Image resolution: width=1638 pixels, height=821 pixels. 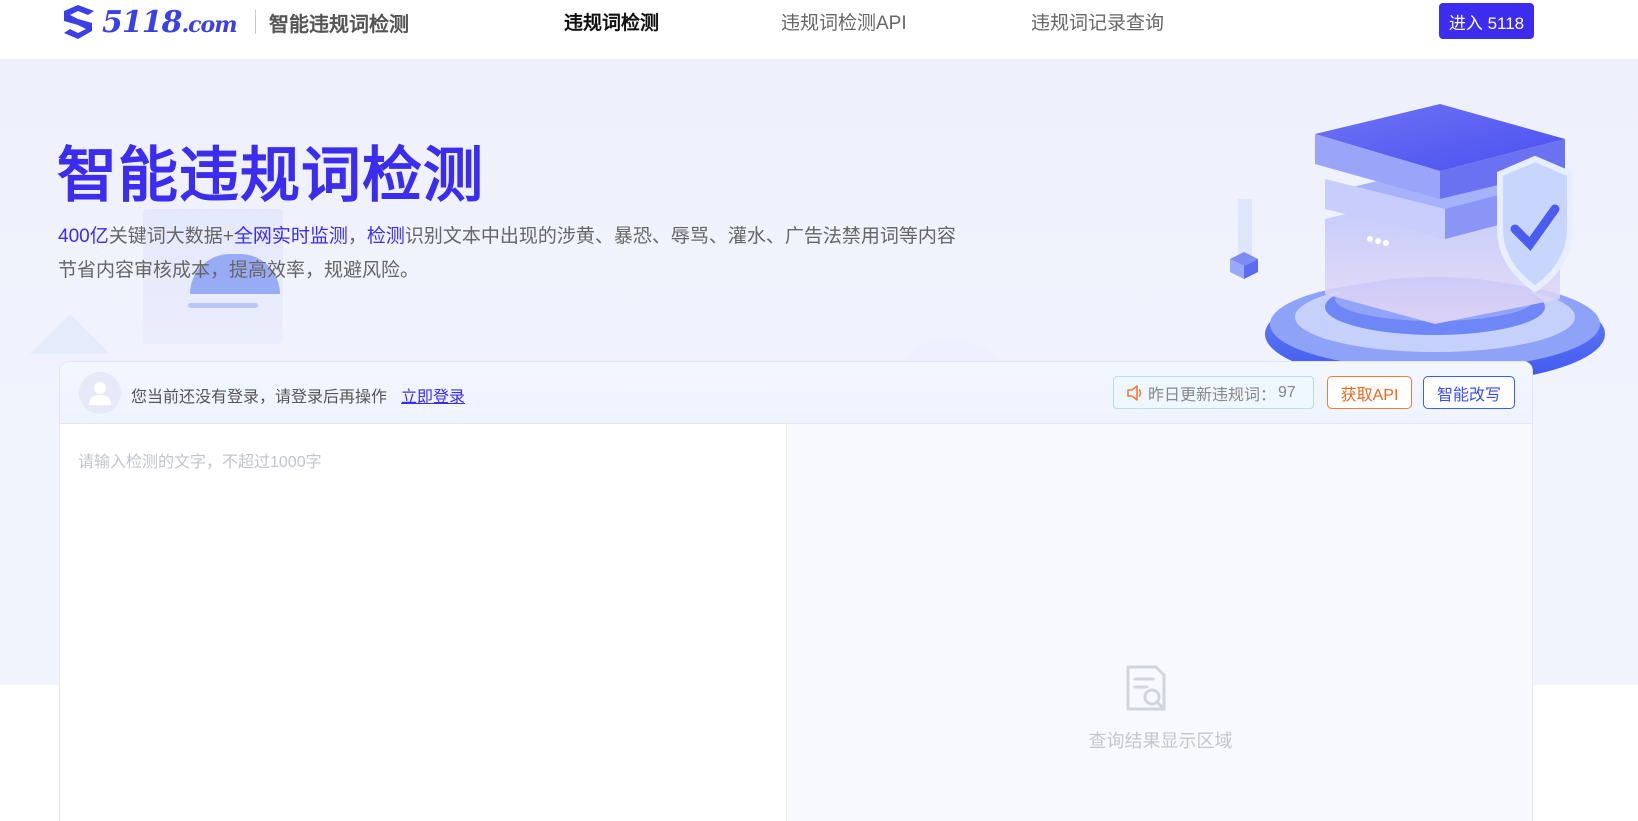 What do you see at coordinates (433, 395) in the screenshot?
I see `login-link: 立即登录` at bounding box center [433, 395].